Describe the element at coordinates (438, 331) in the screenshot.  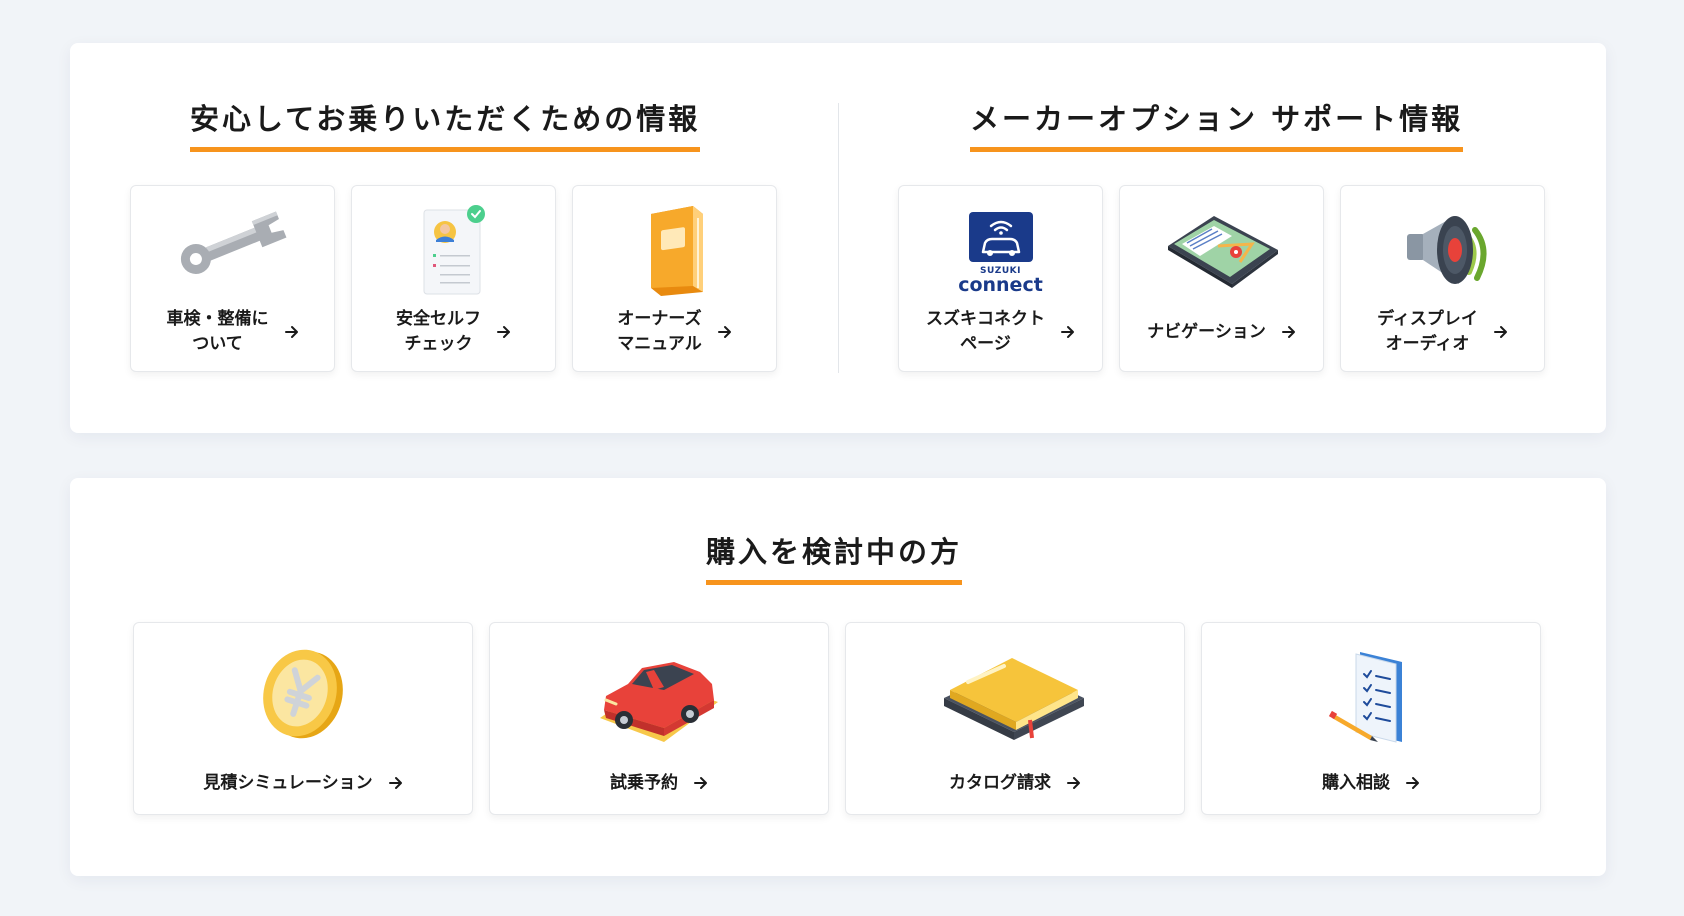
I see `card-label: 安全セルフ チェック` at that location.